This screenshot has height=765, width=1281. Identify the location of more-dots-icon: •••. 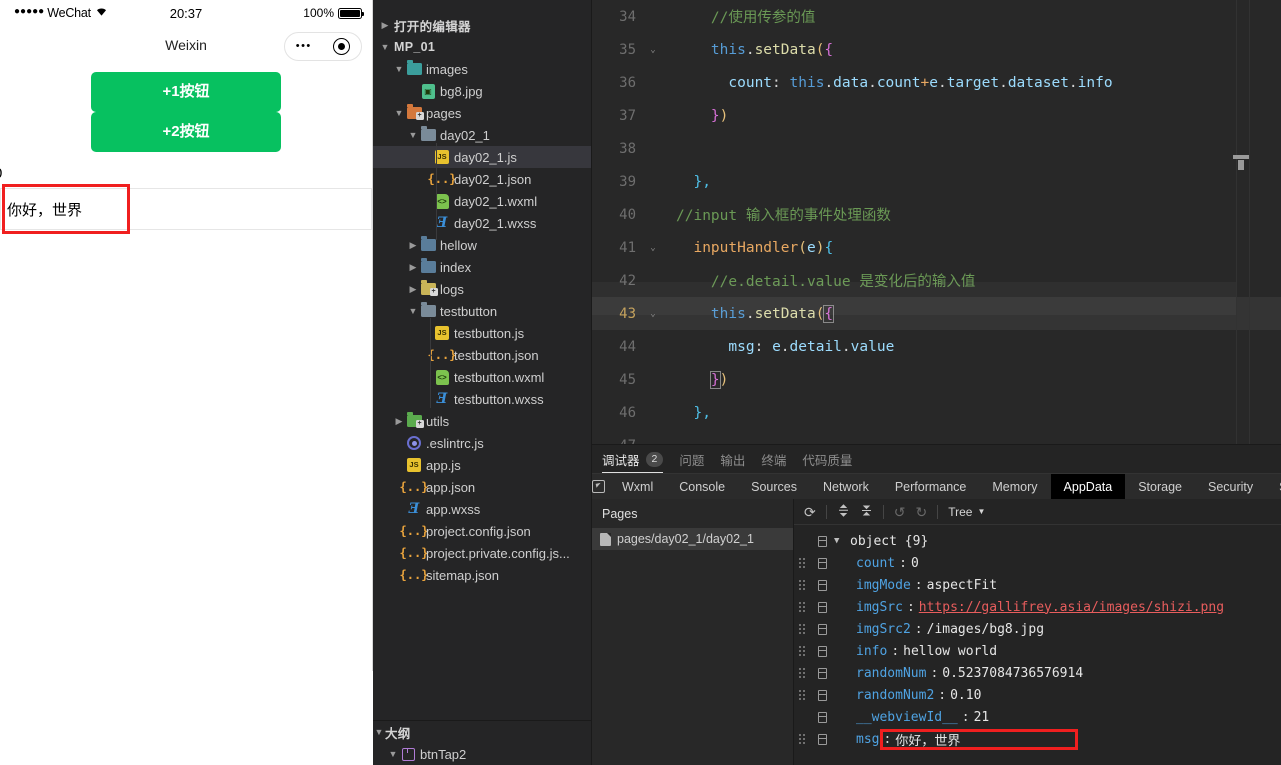
(304, 46).